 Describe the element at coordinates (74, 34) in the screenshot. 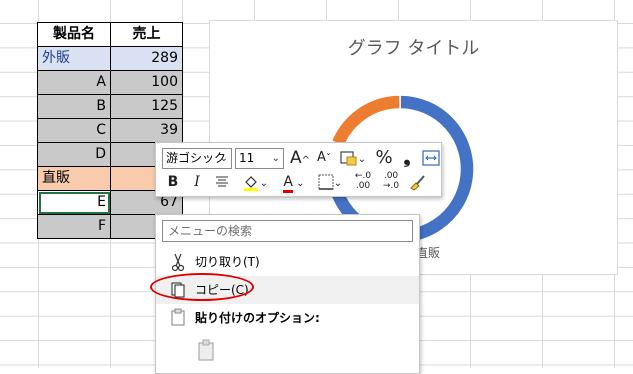

I see `header-product-name: 製品名` at that location.